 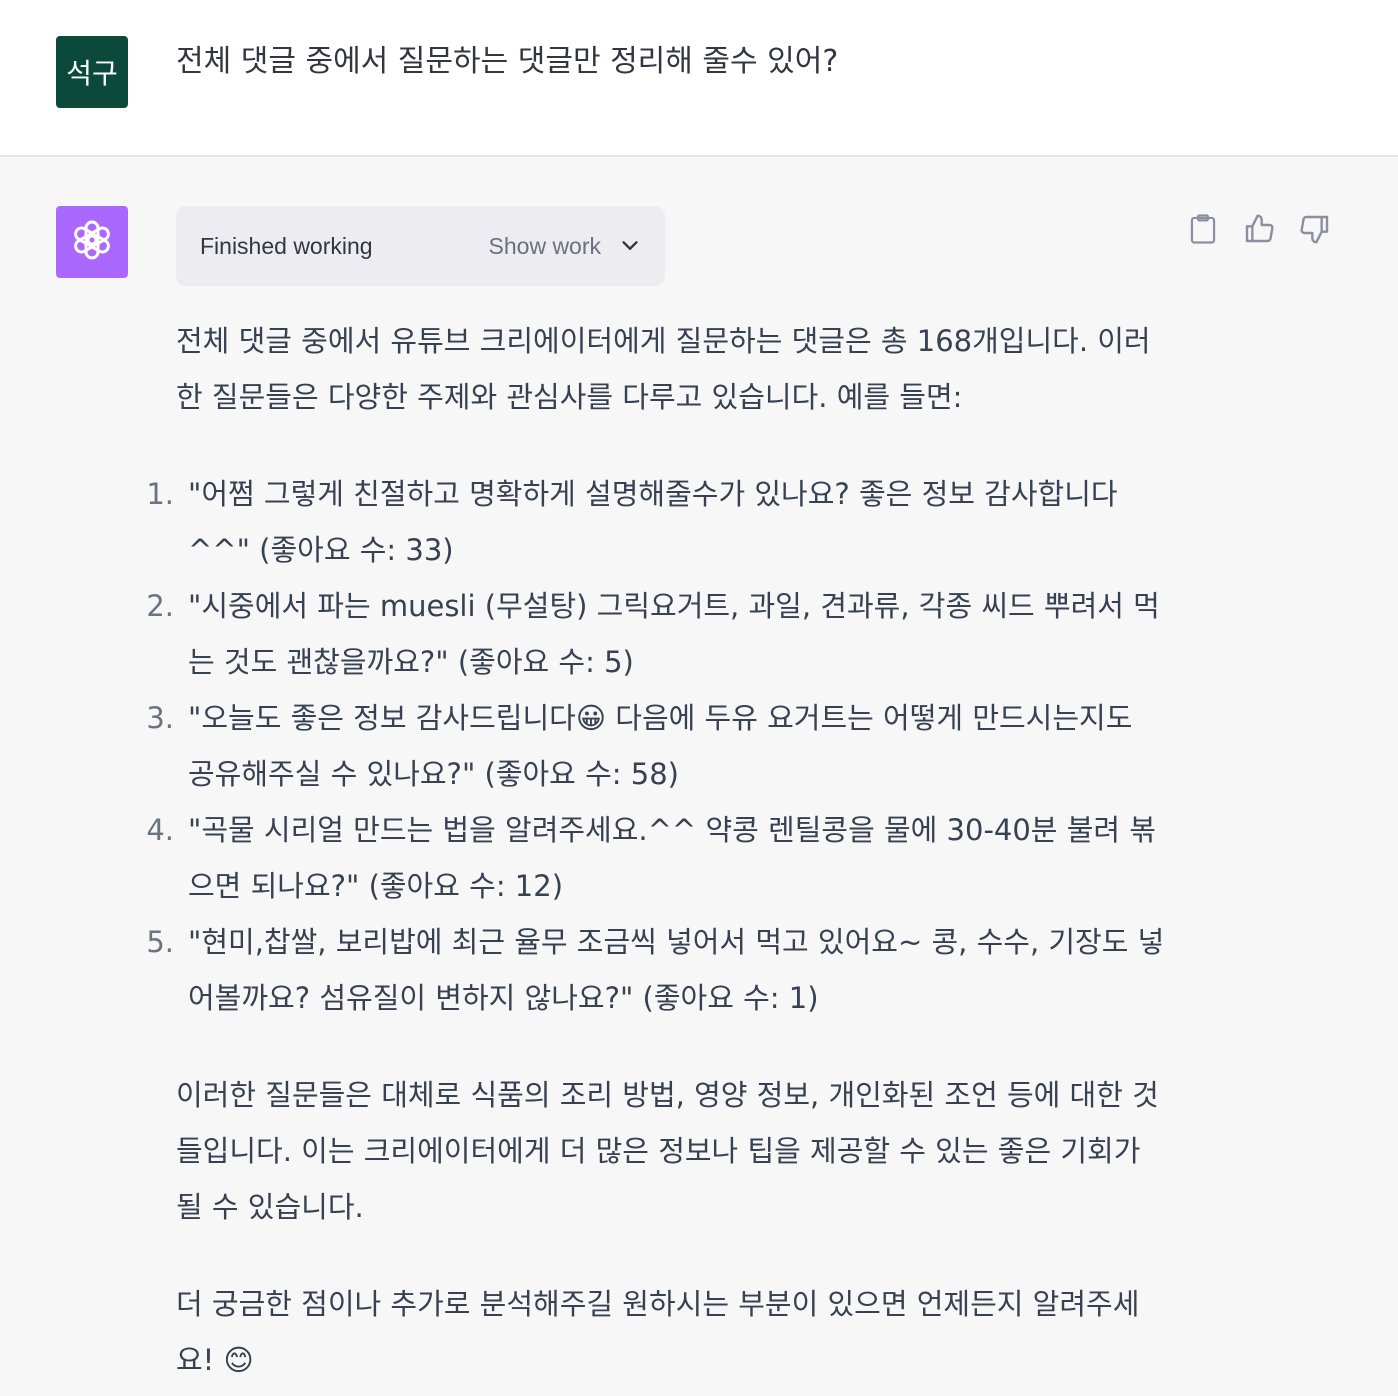 What do you see at coordinates (544, 245) in the screenshot?
I see `show-work-label: Show work` at bounding box center [544, 245].